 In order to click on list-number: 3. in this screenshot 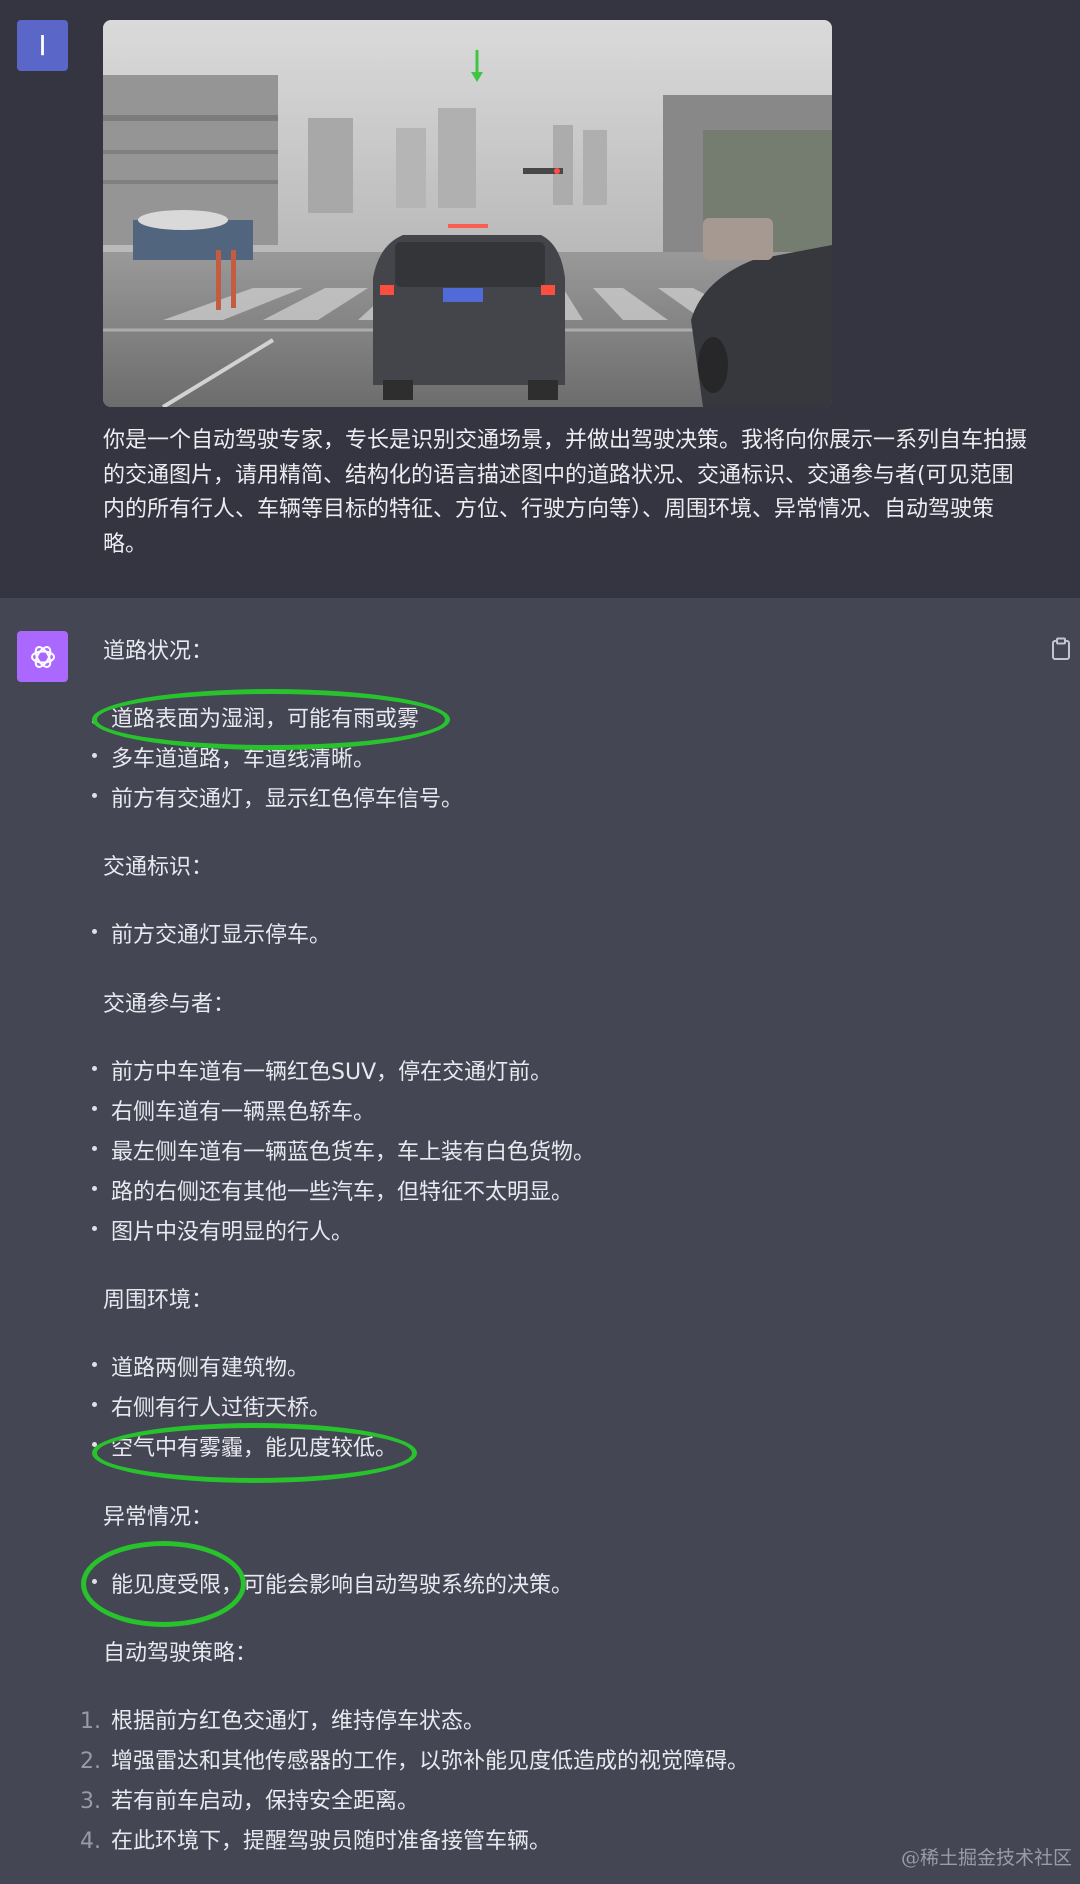, I will do `click(90, 1801)`.